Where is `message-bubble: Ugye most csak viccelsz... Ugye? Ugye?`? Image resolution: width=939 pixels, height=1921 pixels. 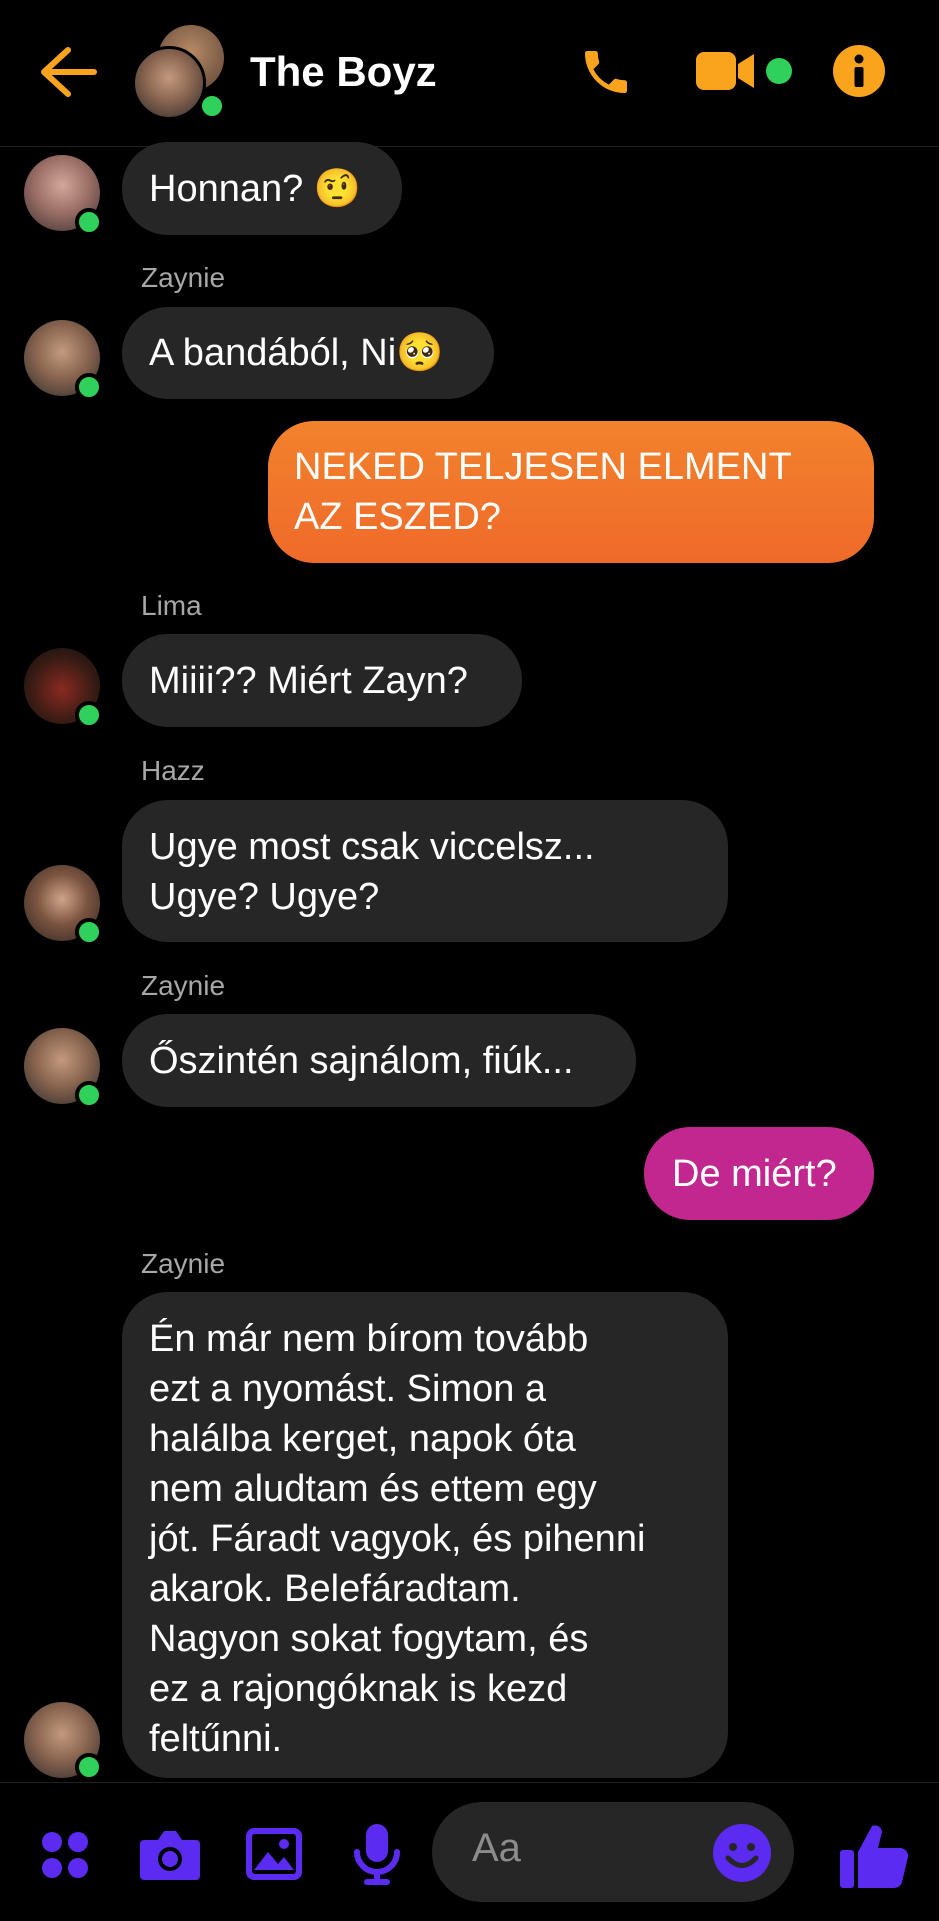
message-bubble: Ugye most csak viccelsz... Ugye? Ugye? is located at coordinates (425, 871).